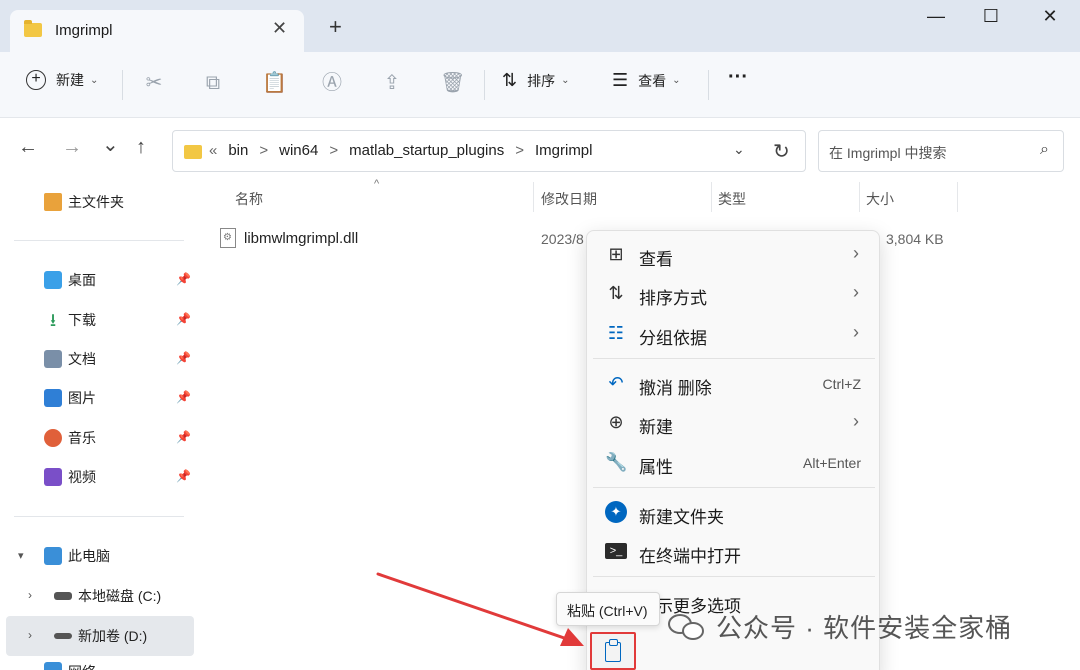 The image size is (1080, 670). I want to click on breadcrumb-overflow: «, so click(213, 150).